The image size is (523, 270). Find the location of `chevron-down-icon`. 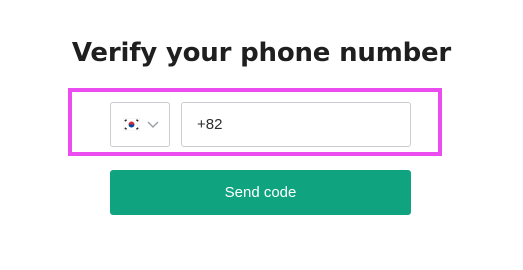

chevron-down-icon is located at coordinates (153, 124).